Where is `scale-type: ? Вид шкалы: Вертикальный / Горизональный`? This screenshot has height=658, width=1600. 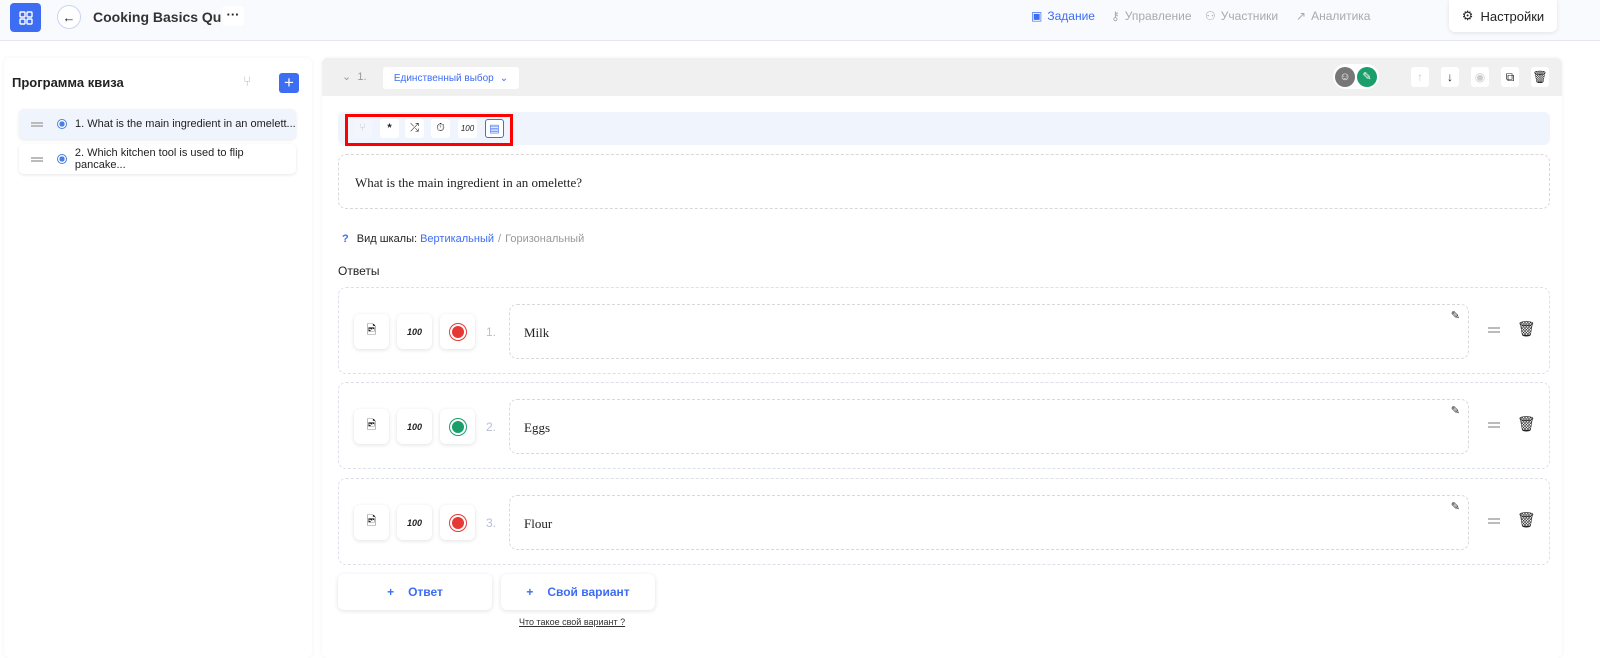 scale-type: ? Вид шкалы: Вертикальный / Горизональный is located at coordinates (463, 239).